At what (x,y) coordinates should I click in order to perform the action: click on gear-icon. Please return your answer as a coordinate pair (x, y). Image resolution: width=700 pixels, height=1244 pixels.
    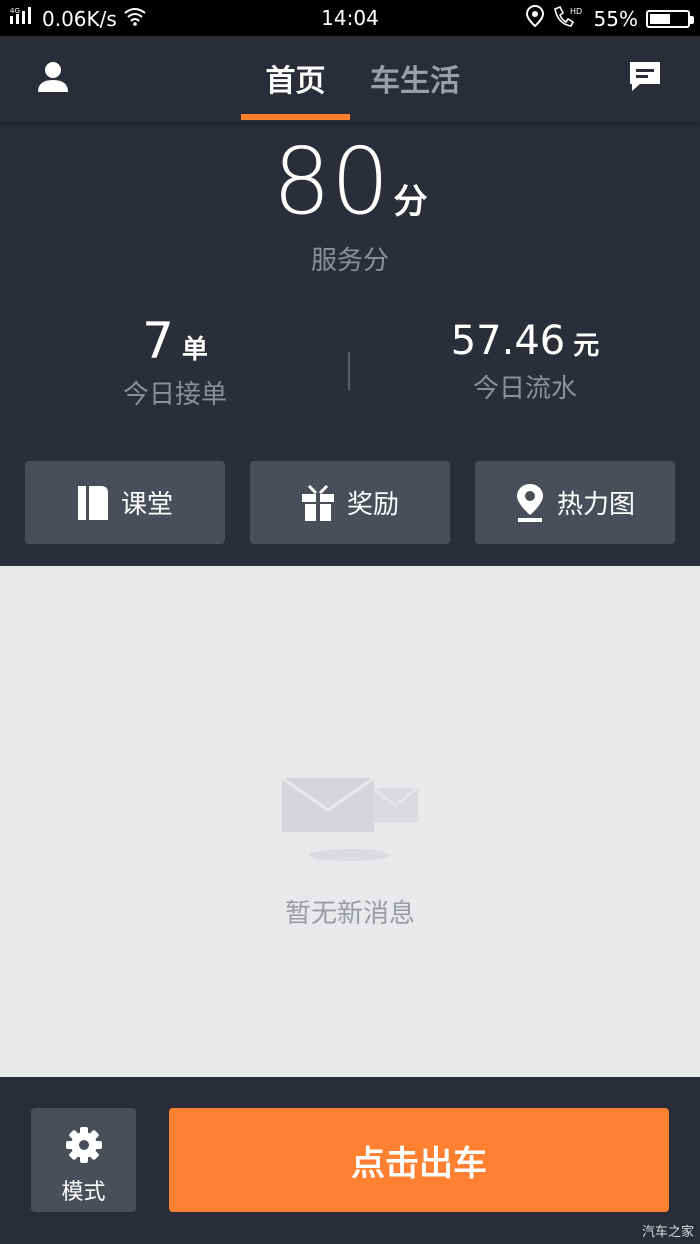
    Looking at the image, I should click on (84, 1145).